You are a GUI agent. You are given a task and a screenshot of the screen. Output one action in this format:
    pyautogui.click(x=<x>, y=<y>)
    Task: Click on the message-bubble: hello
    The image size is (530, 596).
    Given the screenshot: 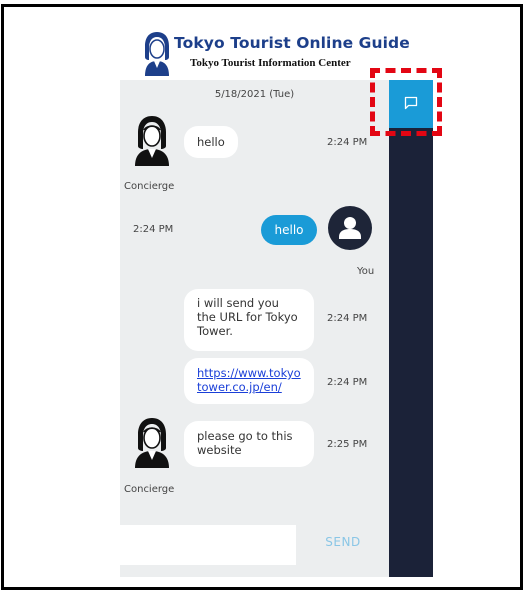 What is the action you would take?
    pyautogui.click(x=211, y=142)
    